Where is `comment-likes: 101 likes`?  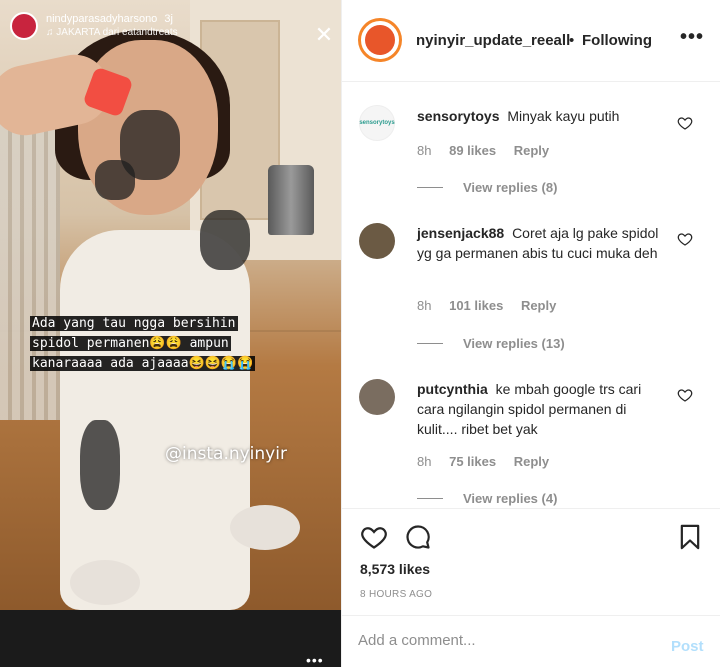 comment-likes: 101 likes is located at coordinates (476, 305).